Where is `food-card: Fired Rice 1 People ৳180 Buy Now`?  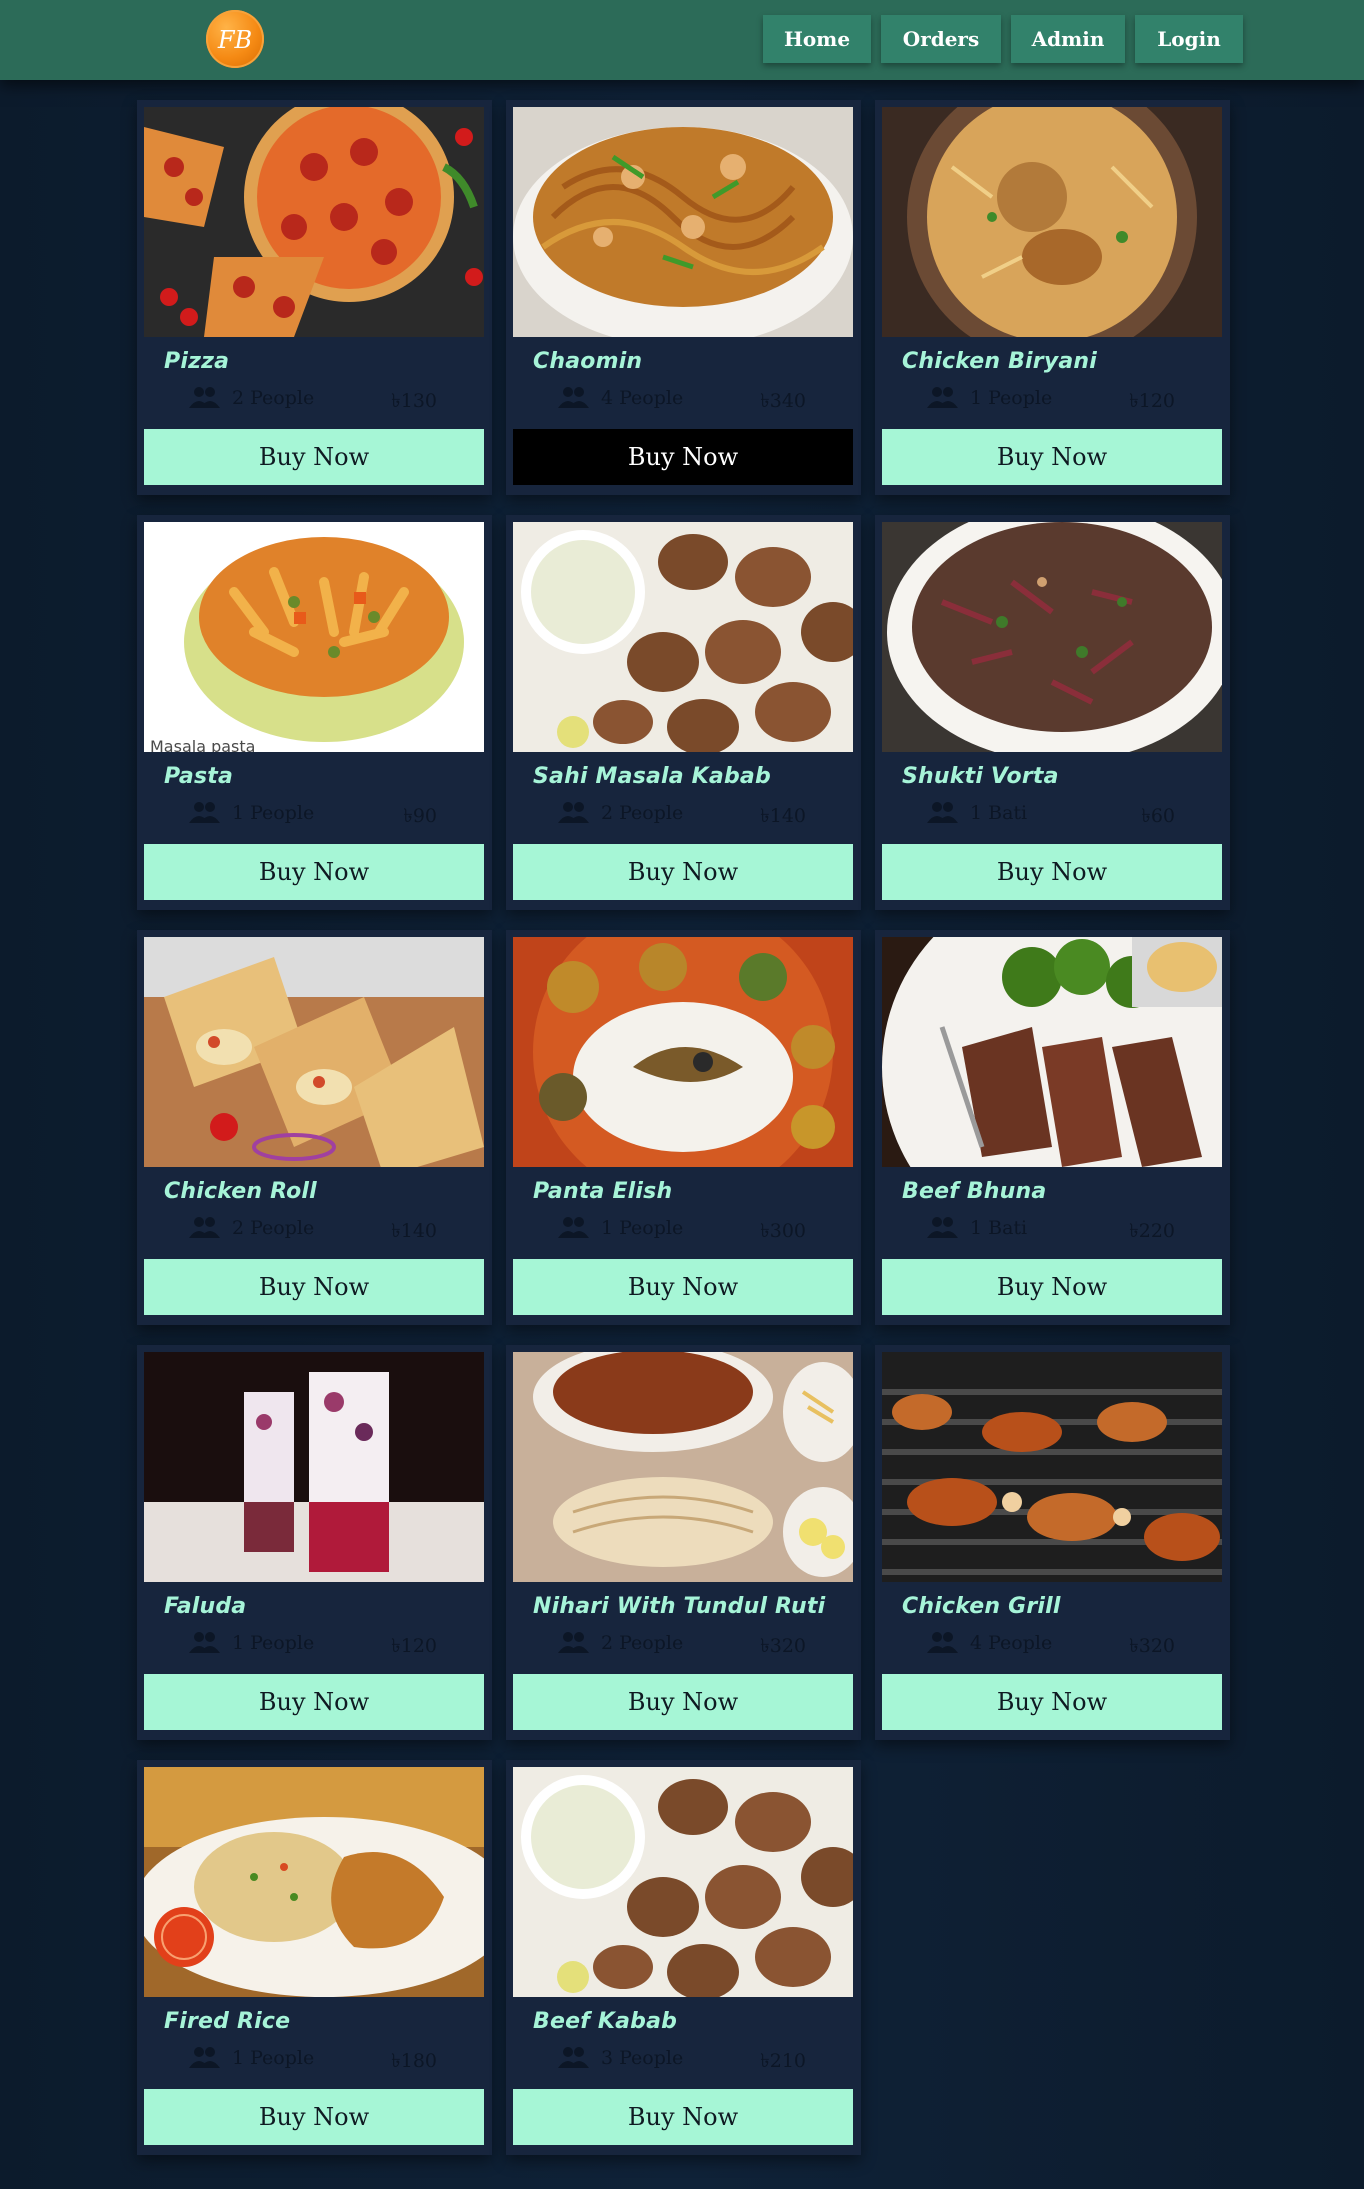
food-card: Fired Rice 1 People ৳180 Buy Now is located at coordinates (314, 1957).